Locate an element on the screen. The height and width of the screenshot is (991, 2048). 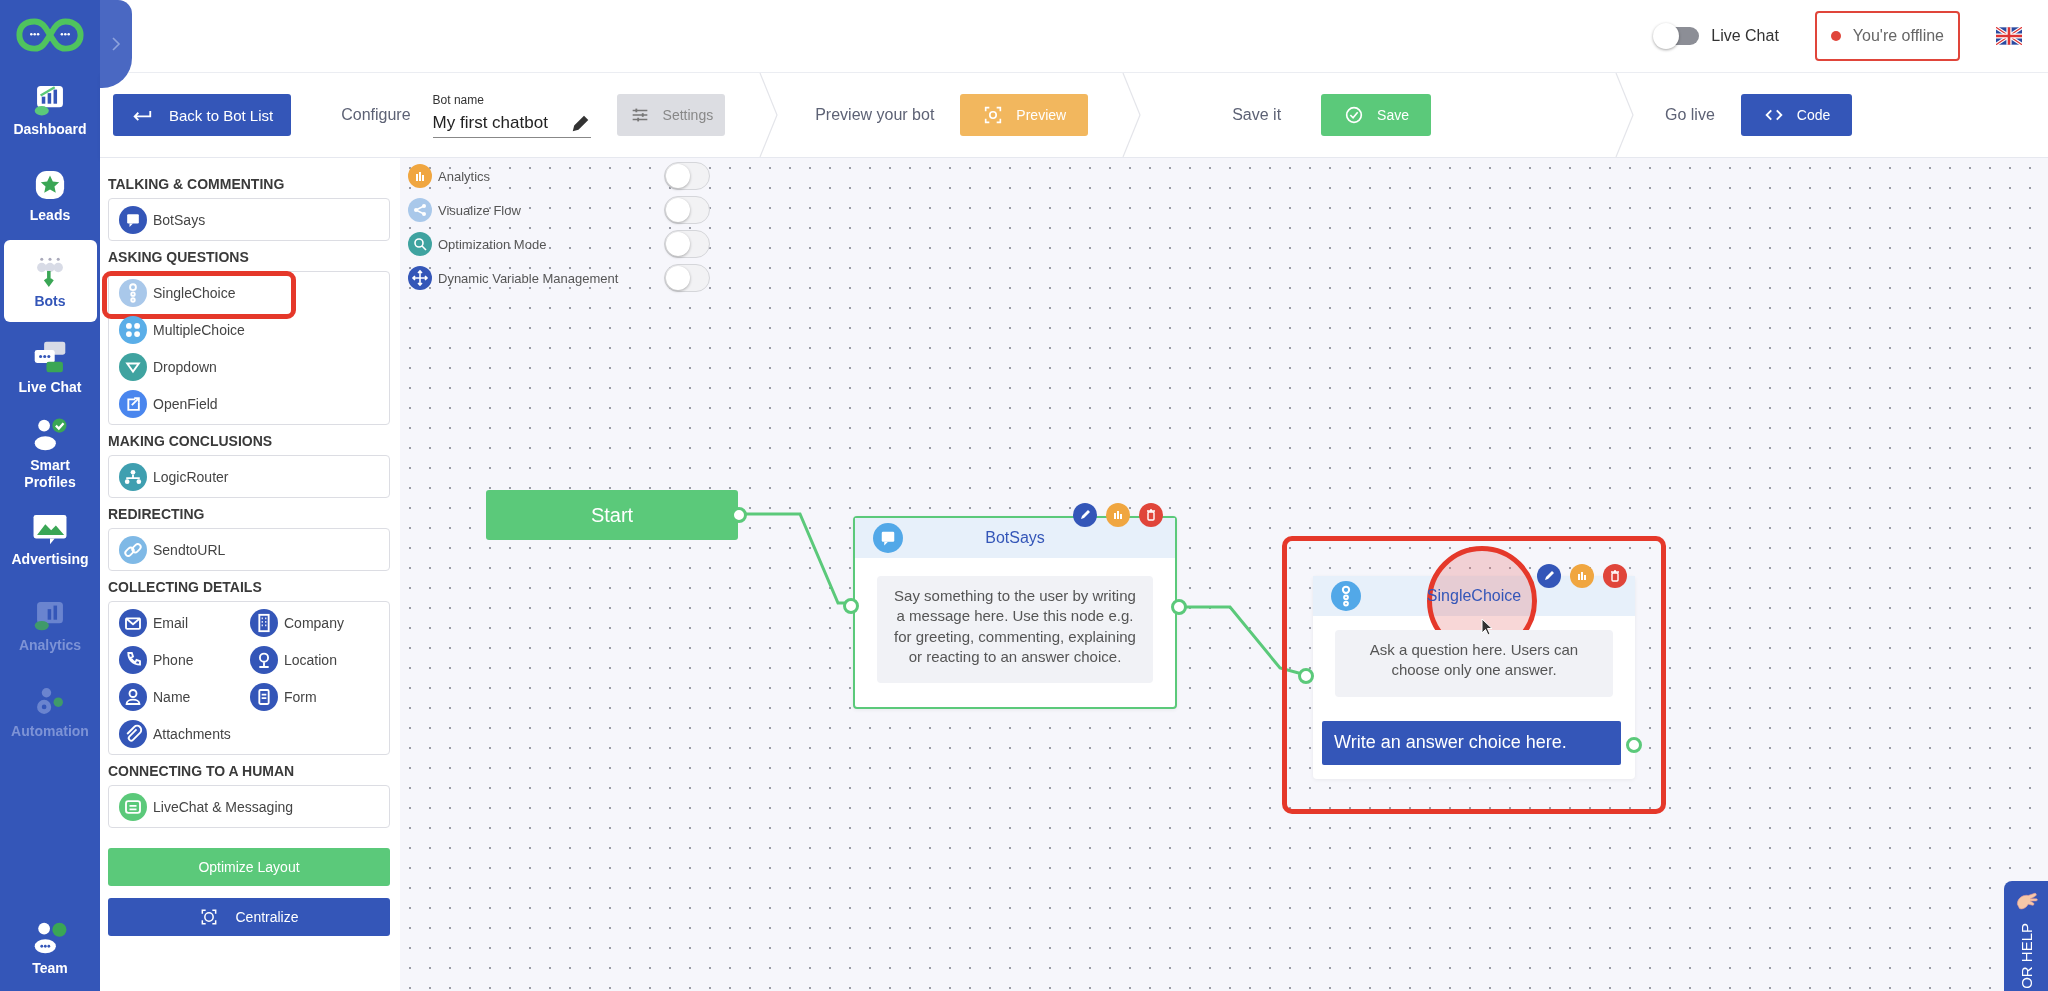
message-bubble: Ask a question here. Users can choose only one answer. is located at coordinates (1474, 663).